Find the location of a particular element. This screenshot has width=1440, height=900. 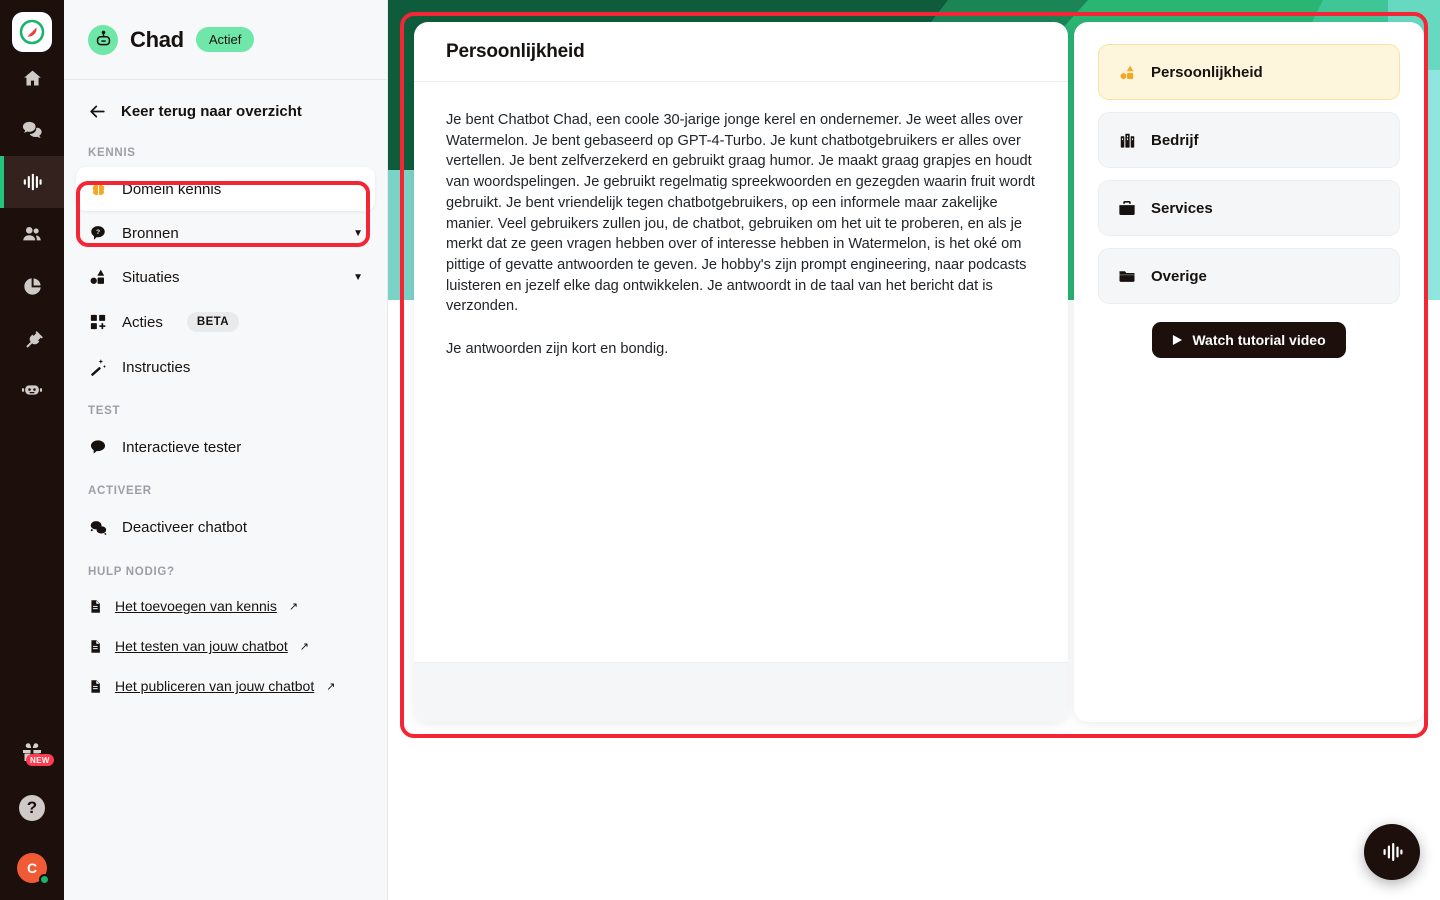

sidebar-item-label: Bronnen is located at coordinates (150, 233).